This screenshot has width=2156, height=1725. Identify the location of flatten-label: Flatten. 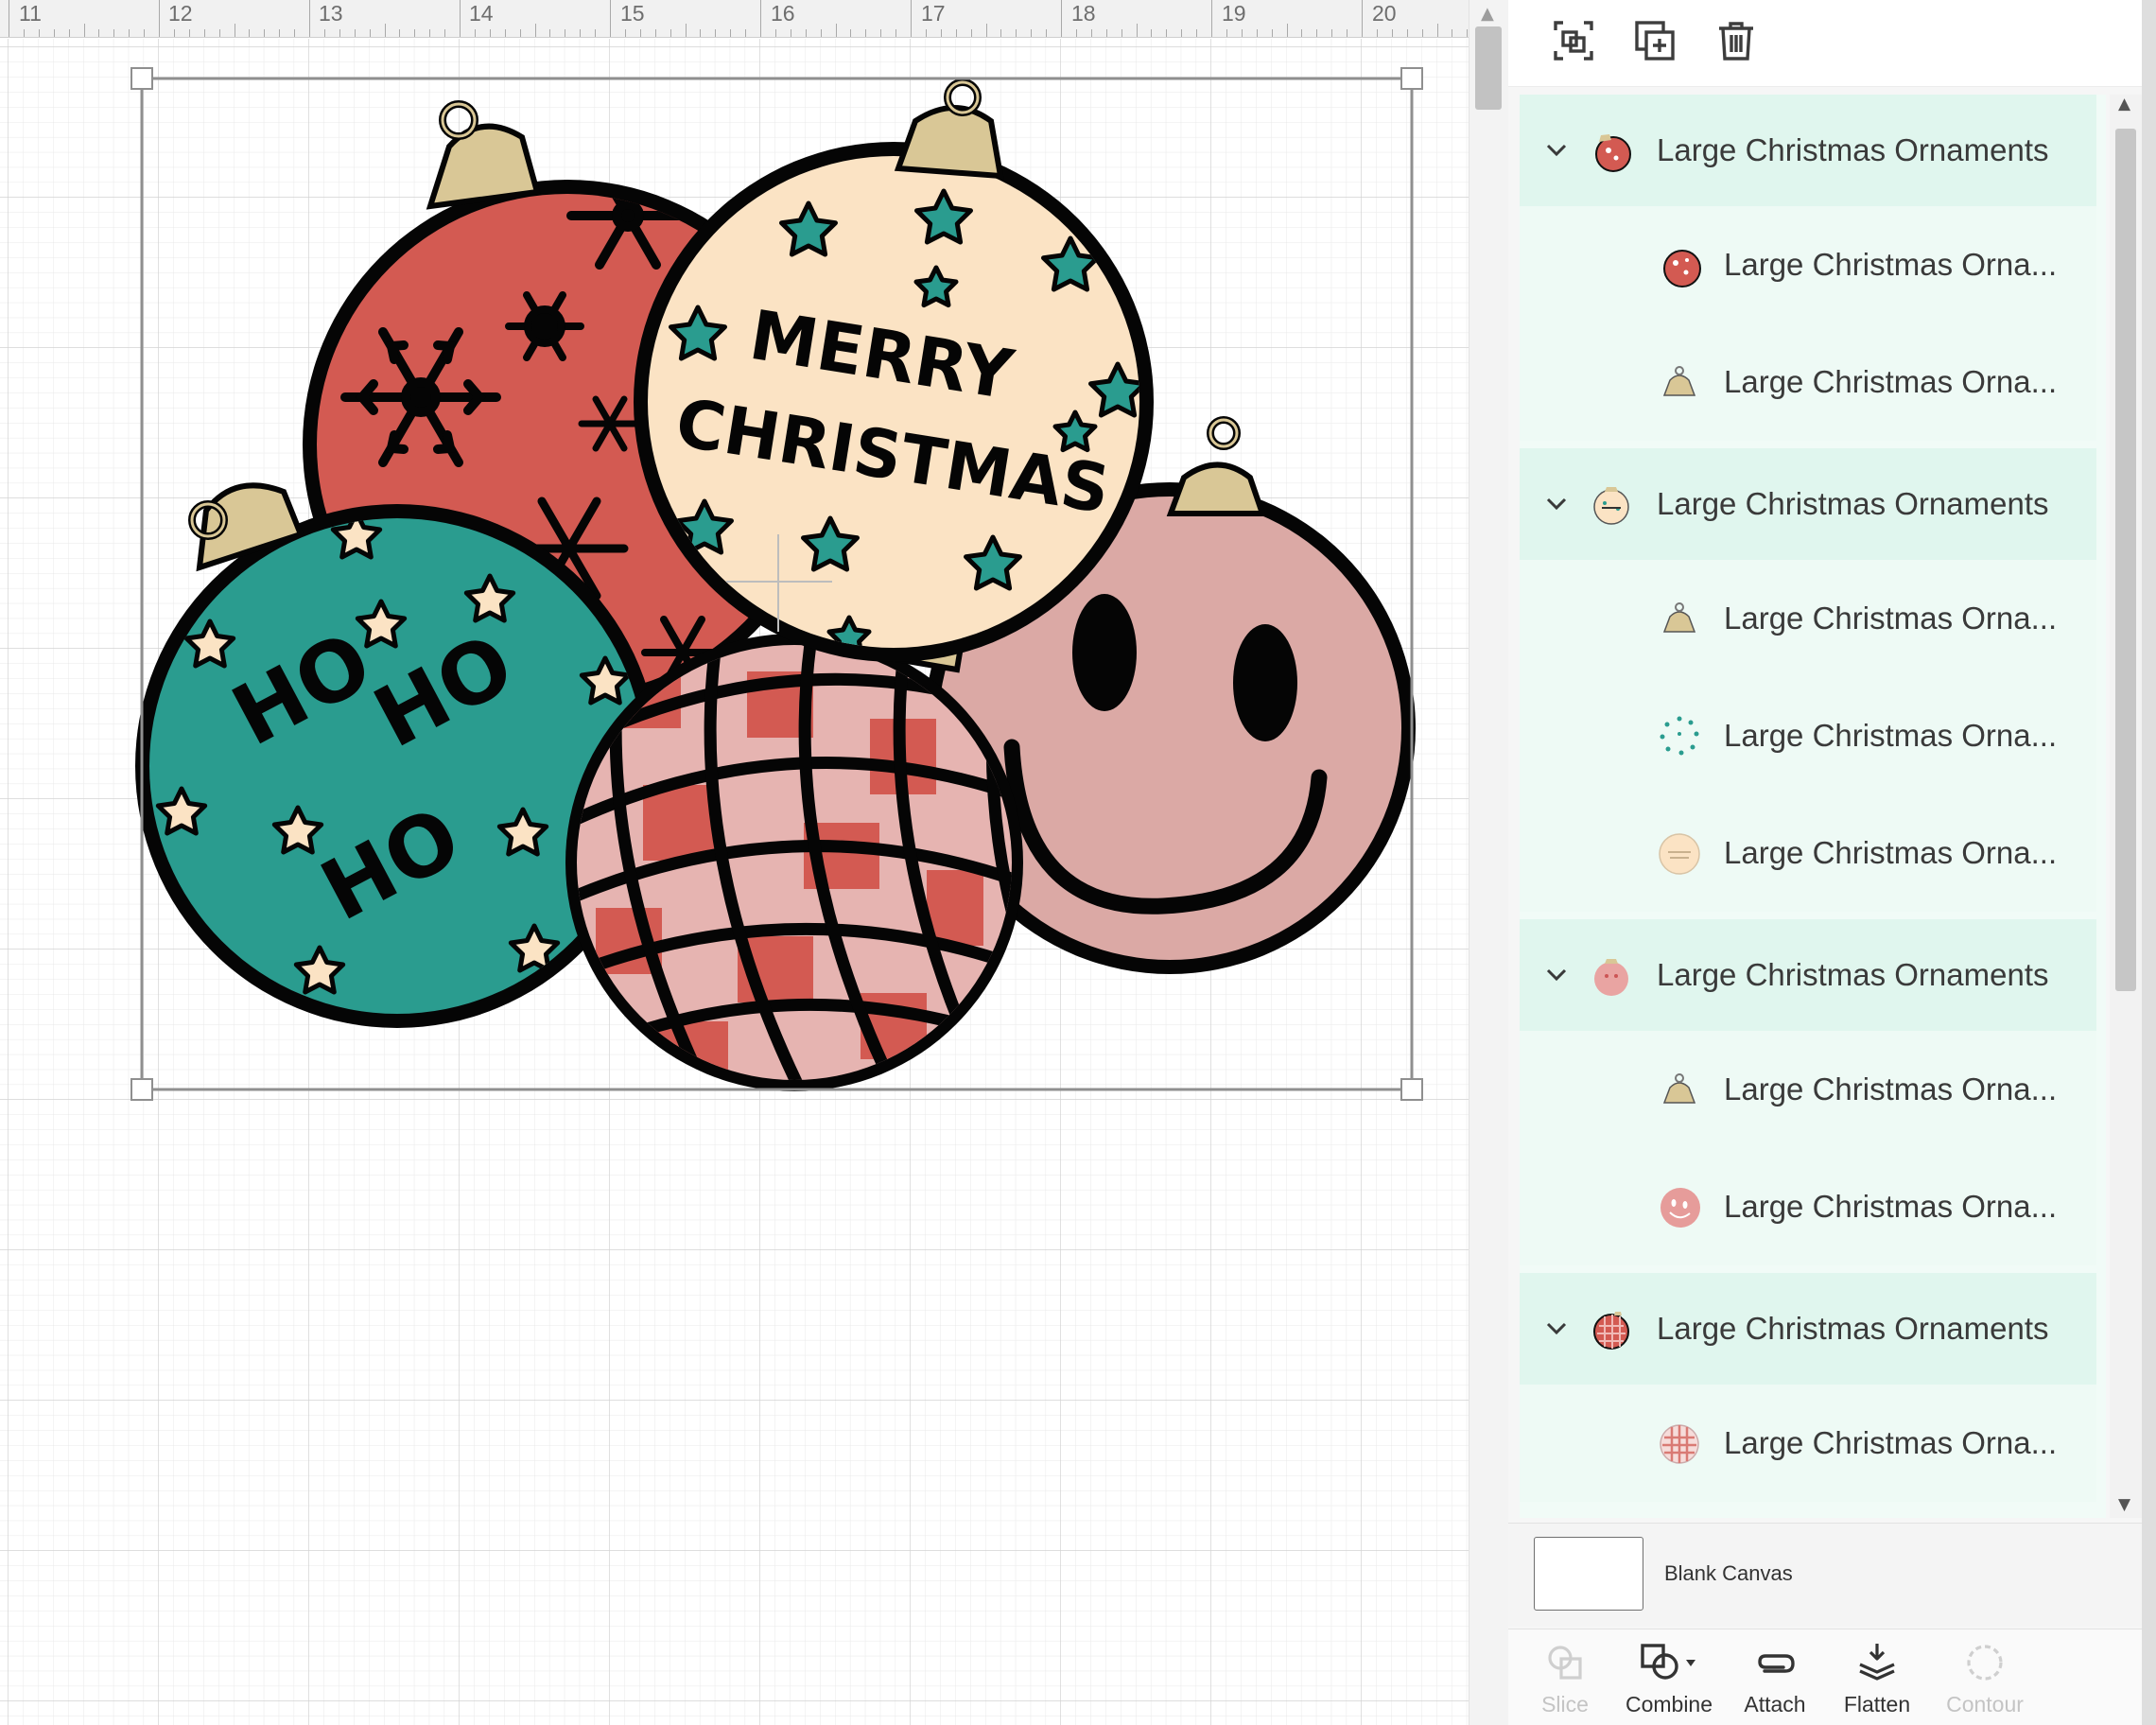
(1877, 1704).